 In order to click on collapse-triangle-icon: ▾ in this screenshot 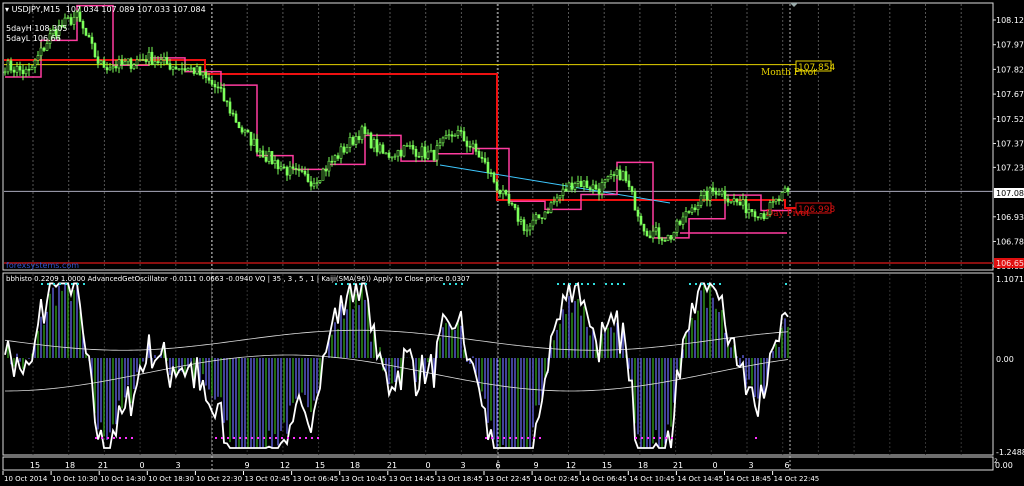, I will do `click(7, 9)`.